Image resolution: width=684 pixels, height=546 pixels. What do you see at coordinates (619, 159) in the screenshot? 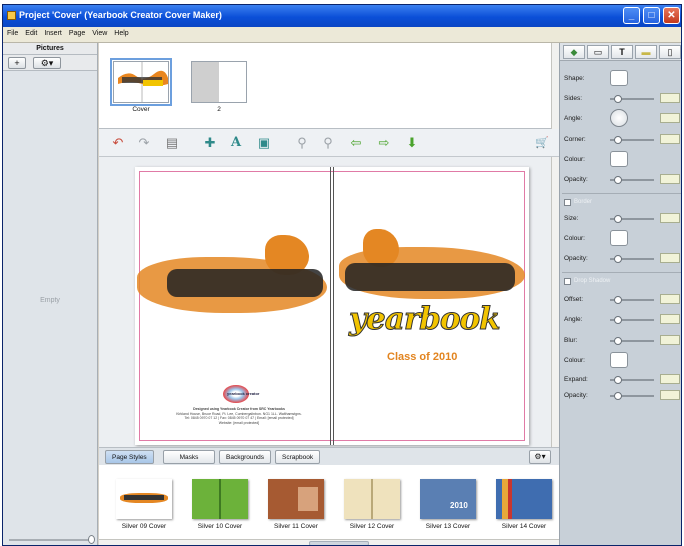
I see `colour-swatch` at bounding box center [619, 159].